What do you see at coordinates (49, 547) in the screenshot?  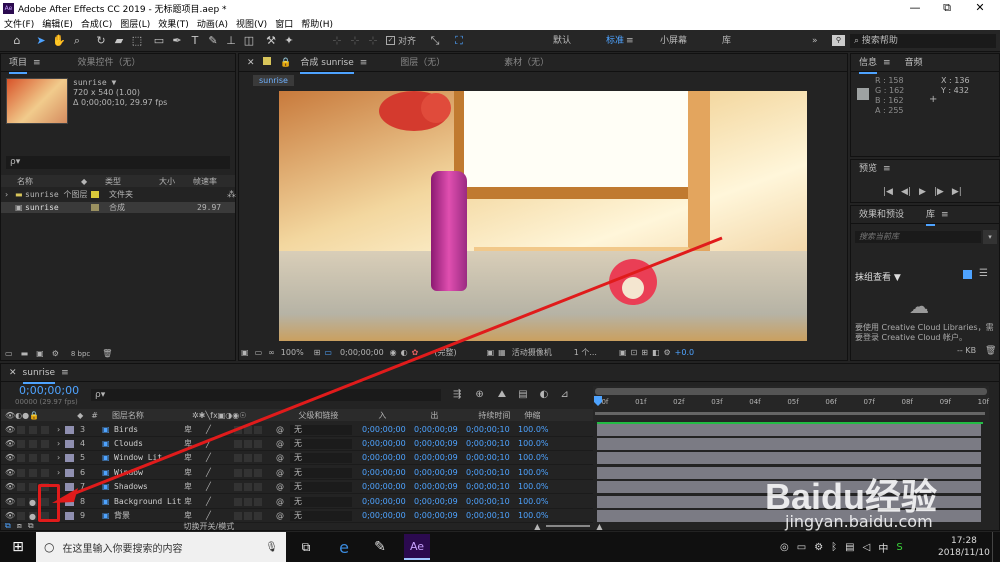 I see `cortana-icon: ○` at bounding box center [49, 547].